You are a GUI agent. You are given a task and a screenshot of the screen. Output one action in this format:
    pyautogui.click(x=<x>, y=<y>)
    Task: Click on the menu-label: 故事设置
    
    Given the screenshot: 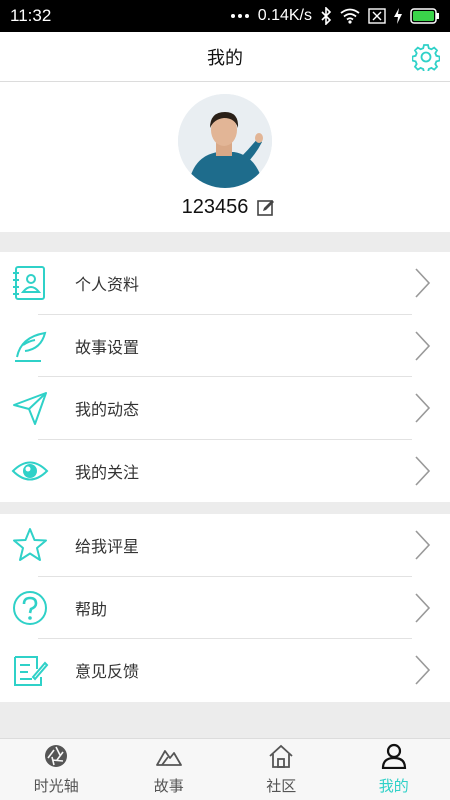 What is the action you would take?
    pyautogui.click(x=107, y=347)
    